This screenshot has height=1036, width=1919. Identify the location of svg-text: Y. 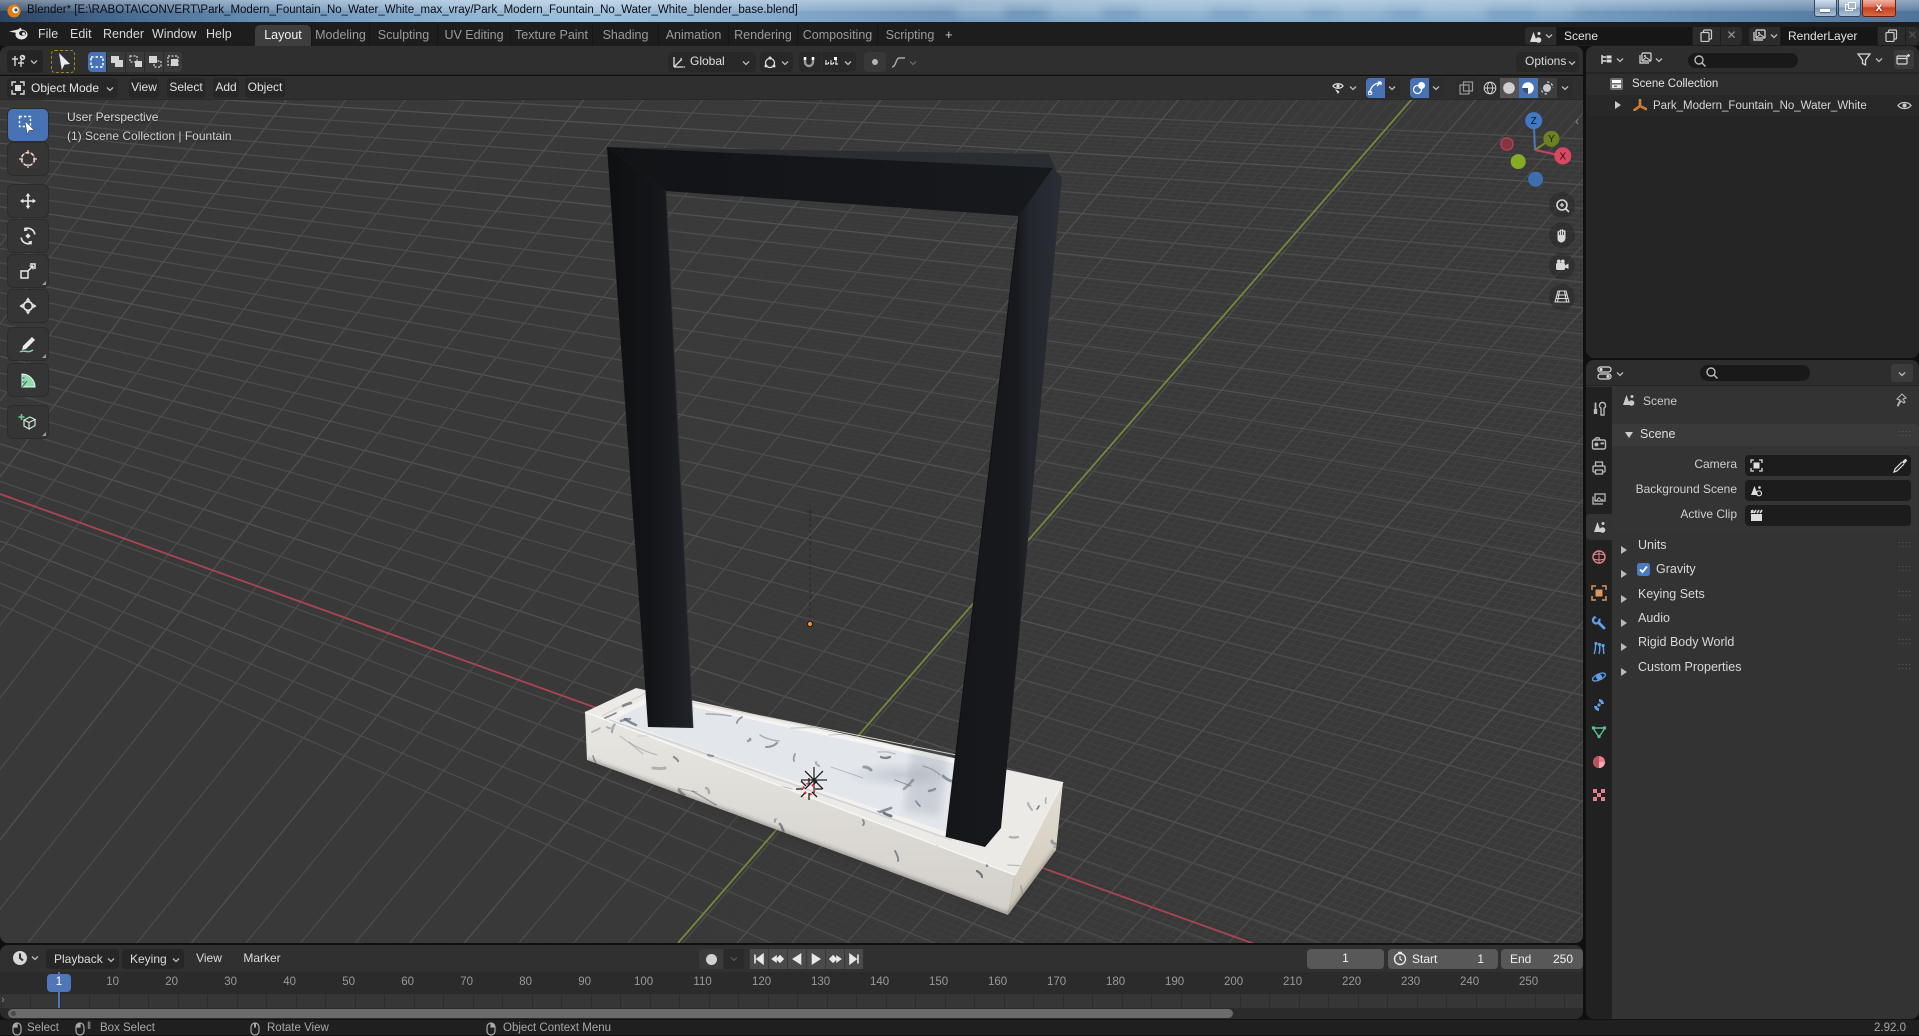
(1551, 139).